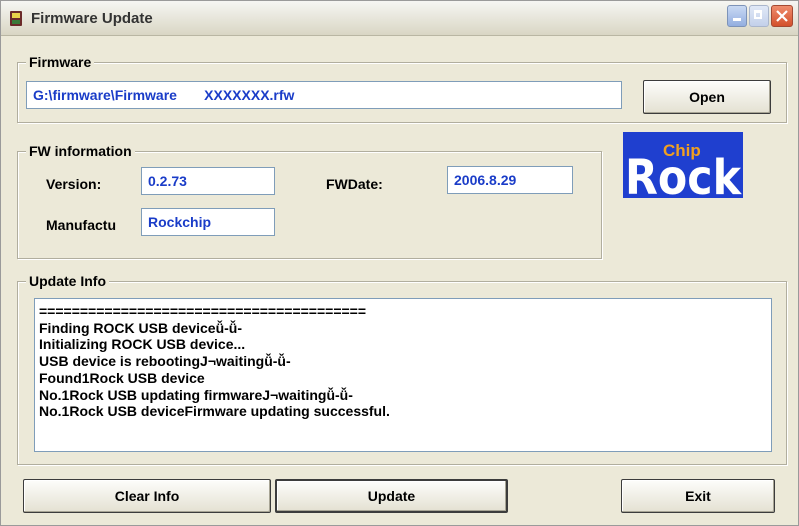 Image resolution: width=799 pixels, height=526 pixels. Describe the element at coordinates (67, 281) in the screenshot. I see `update-info-group-title: Update Info` at that location.